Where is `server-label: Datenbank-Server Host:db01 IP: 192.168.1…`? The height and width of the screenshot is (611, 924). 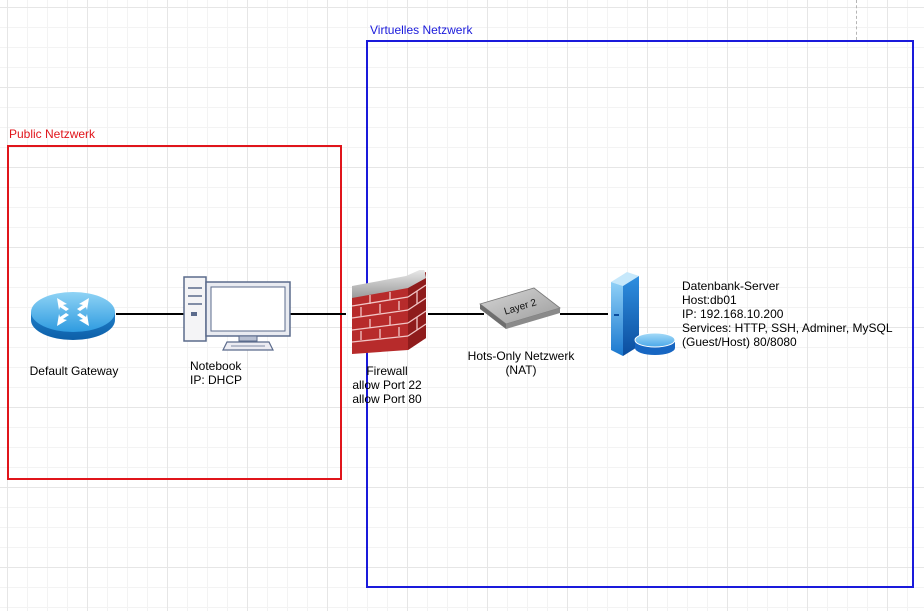 server-label: Datenbank-Server Host:db01 IP: 192.168.1… is located at coordinates (787, 314).